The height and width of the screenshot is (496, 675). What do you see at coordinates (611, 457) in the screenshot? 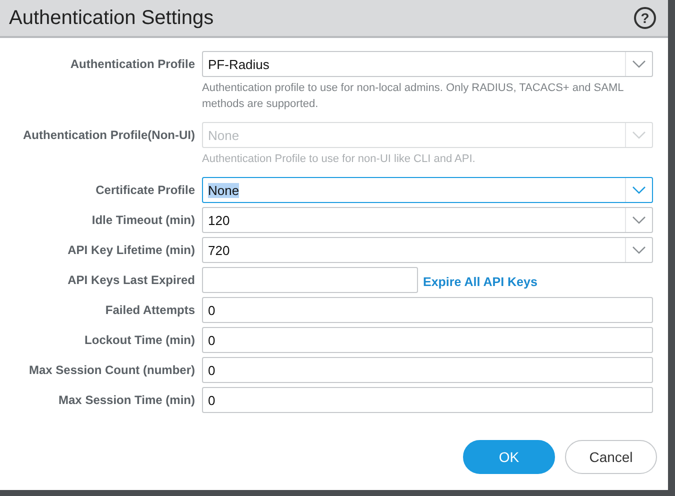
I see `cancel-button: Cancel` at bounding box center [611, 457].